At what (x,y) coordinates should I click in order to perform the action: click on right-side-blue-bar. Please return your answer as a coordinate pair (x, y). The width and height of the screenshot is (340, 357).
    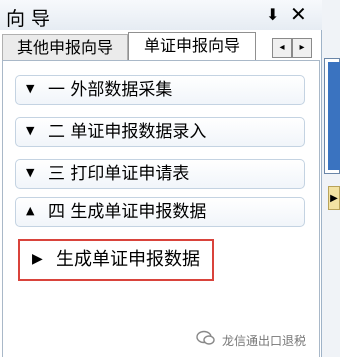
    Looking at the image, I should click on (334, 116).